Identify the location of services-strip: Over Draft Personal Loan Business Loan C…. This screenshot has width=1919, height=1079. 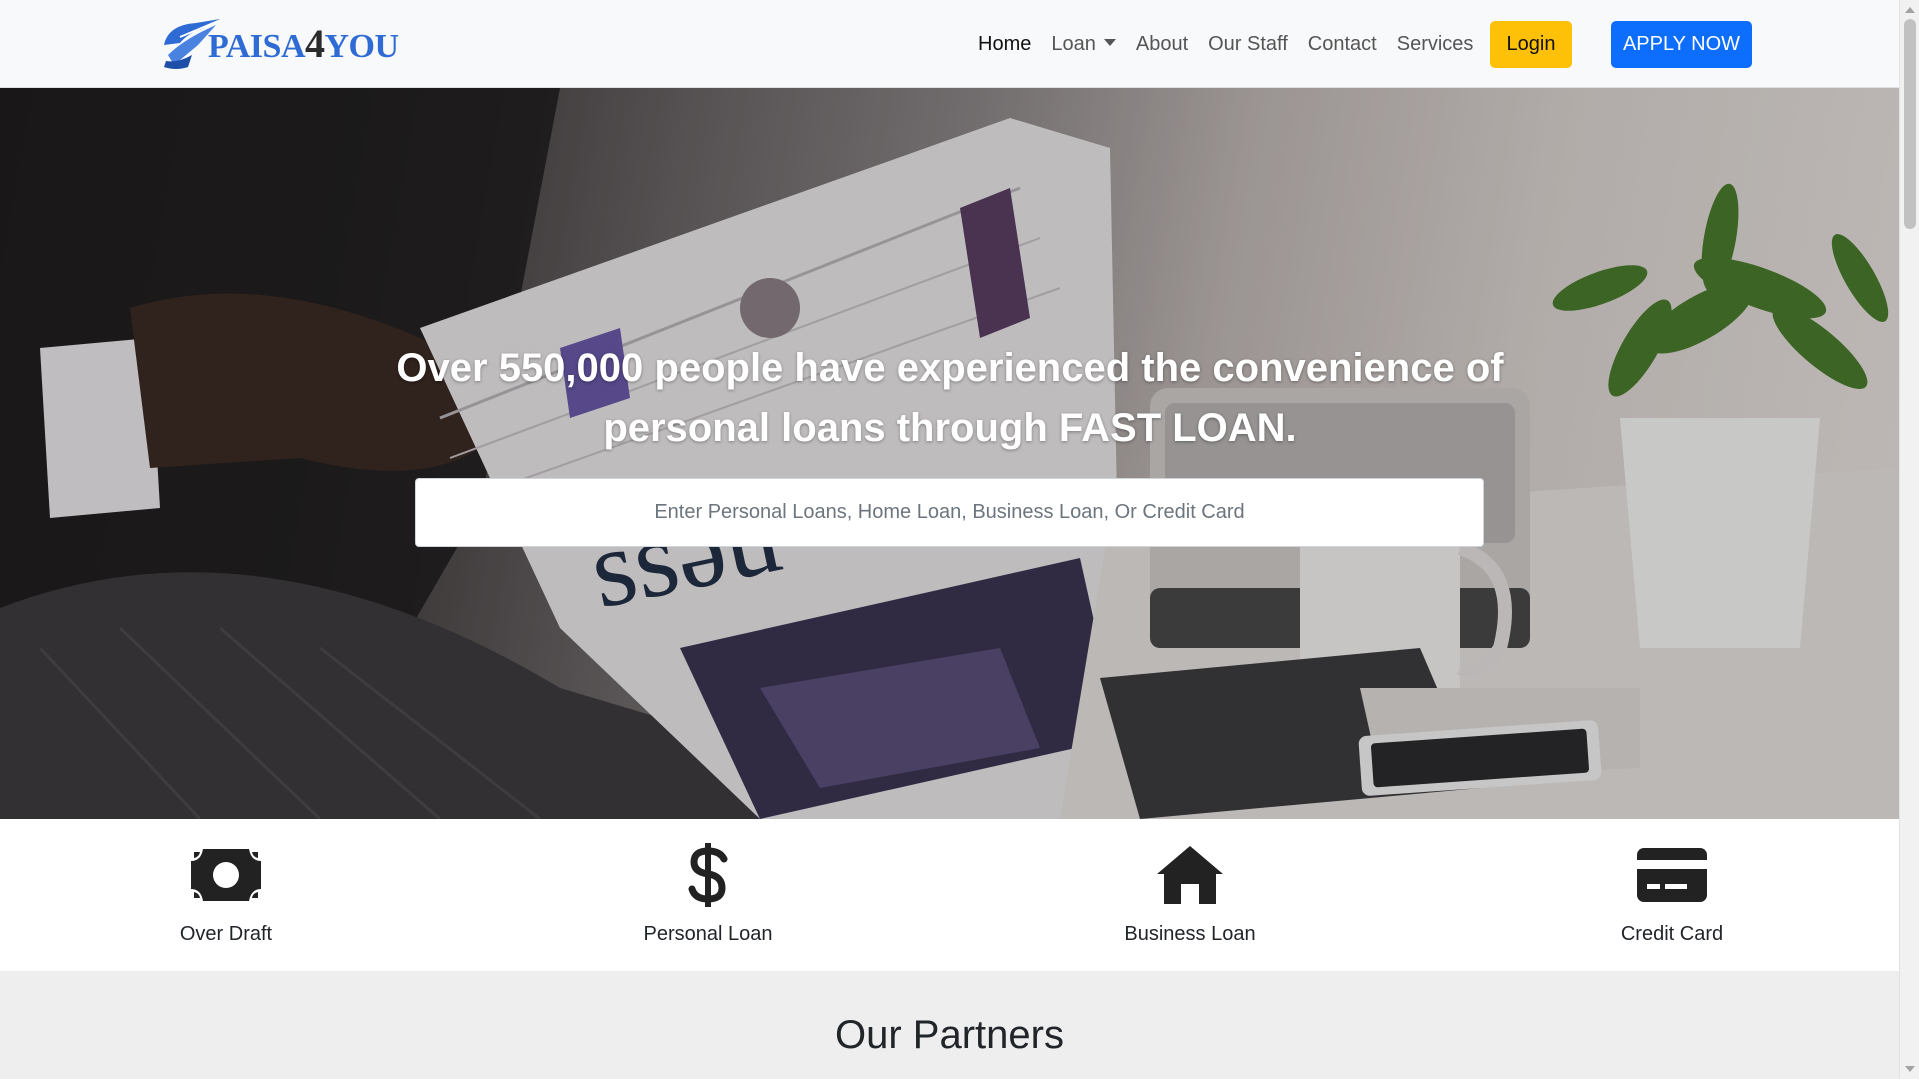
(949, 895).